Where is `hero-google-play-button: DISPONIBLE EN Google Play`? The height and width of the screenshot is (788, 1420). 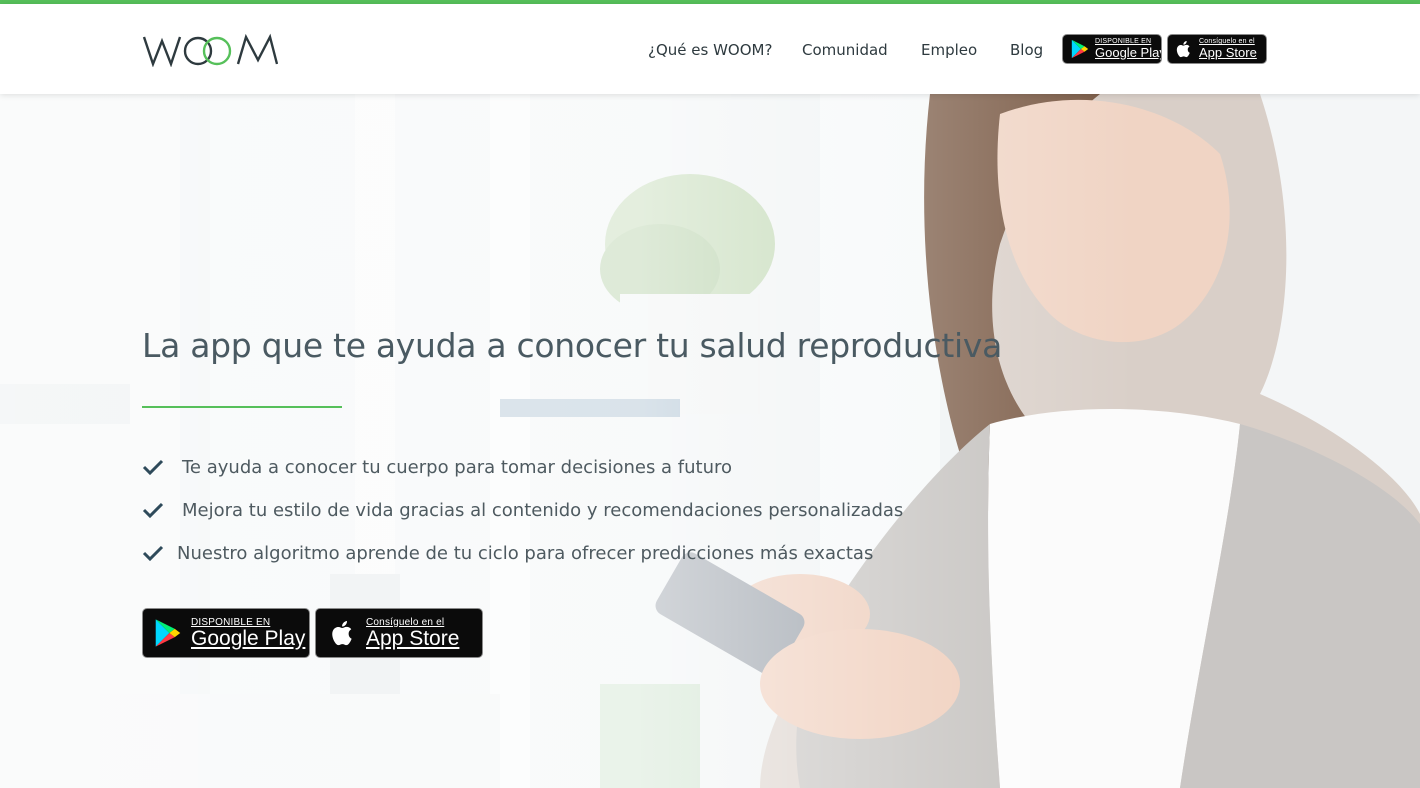
hero-google-play-button: DISPONIBLE EN Google Play is located at coordinates (226, 633).